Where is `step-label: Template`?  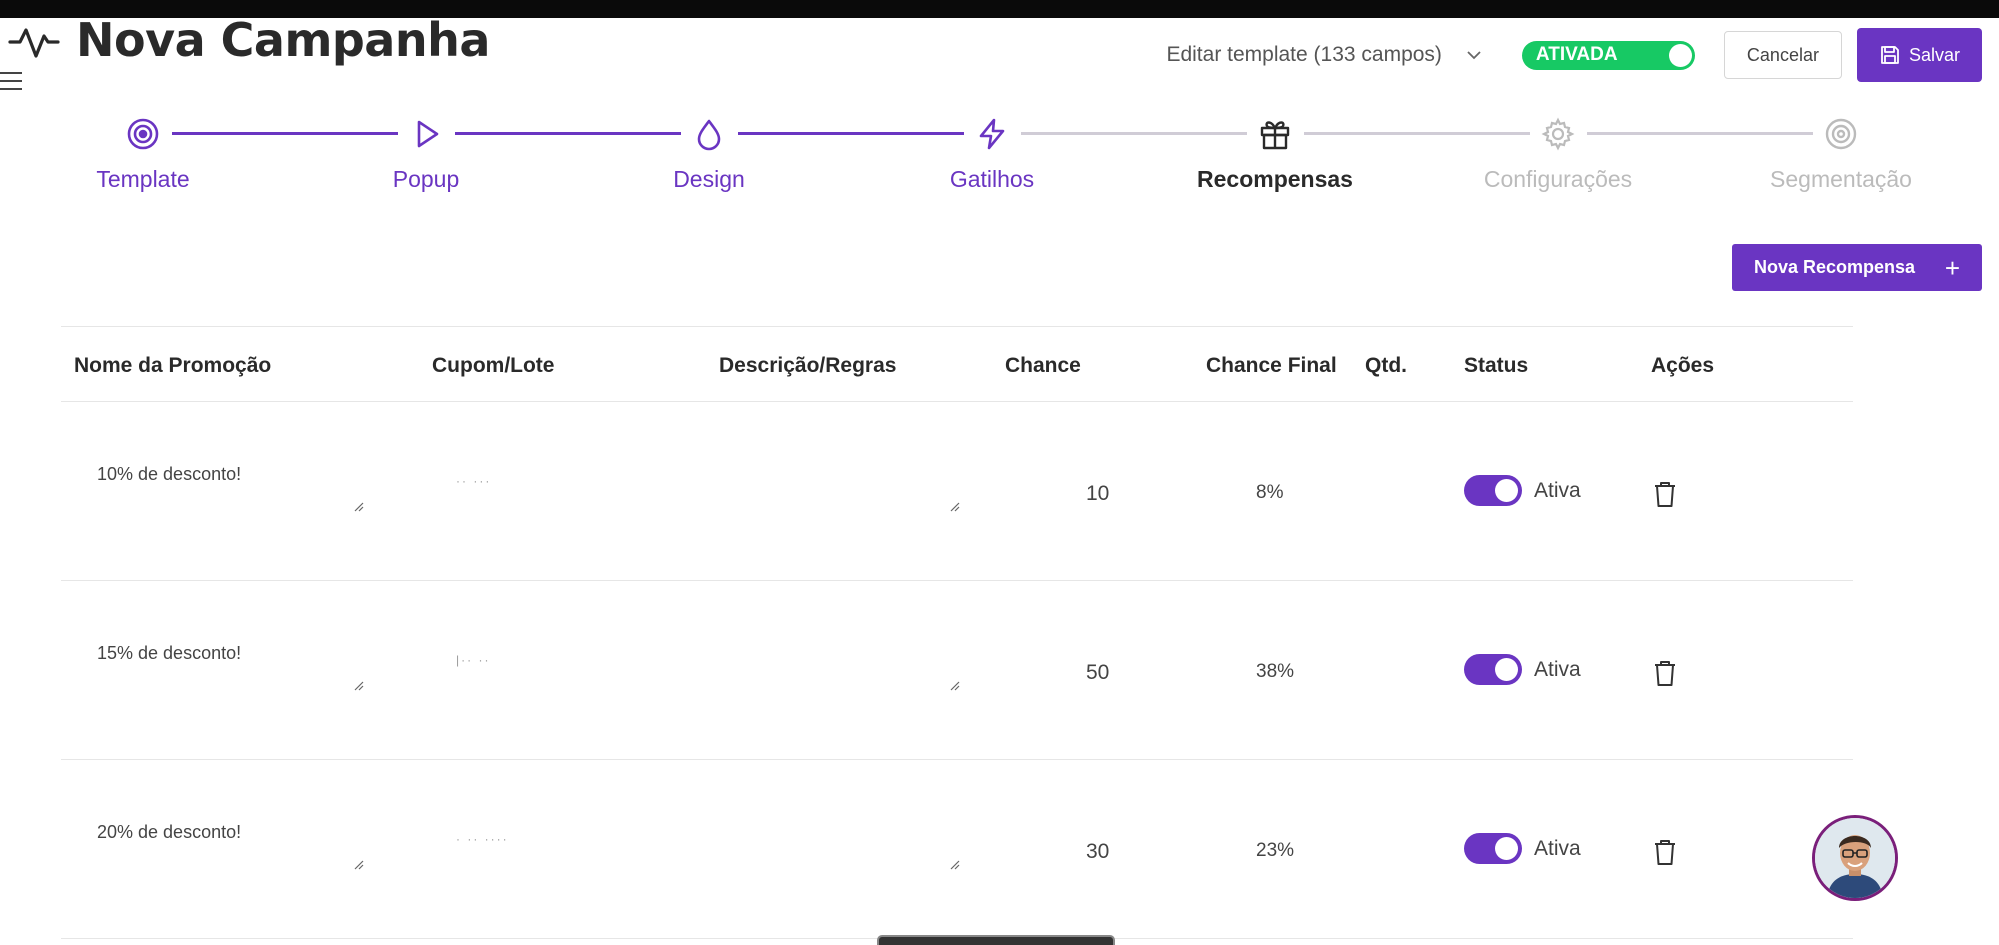 step-label: Template is located at coordinates (143, 179).